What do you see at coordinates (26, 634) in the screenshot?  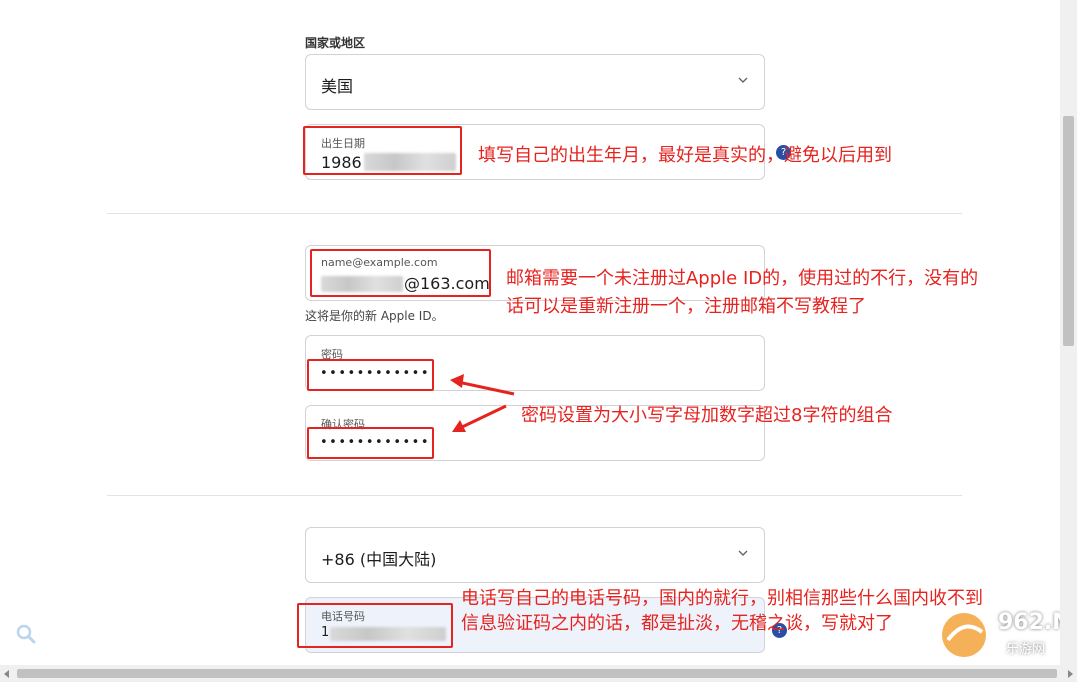 I see `zoom-icon` at bounding box center [26, 634].